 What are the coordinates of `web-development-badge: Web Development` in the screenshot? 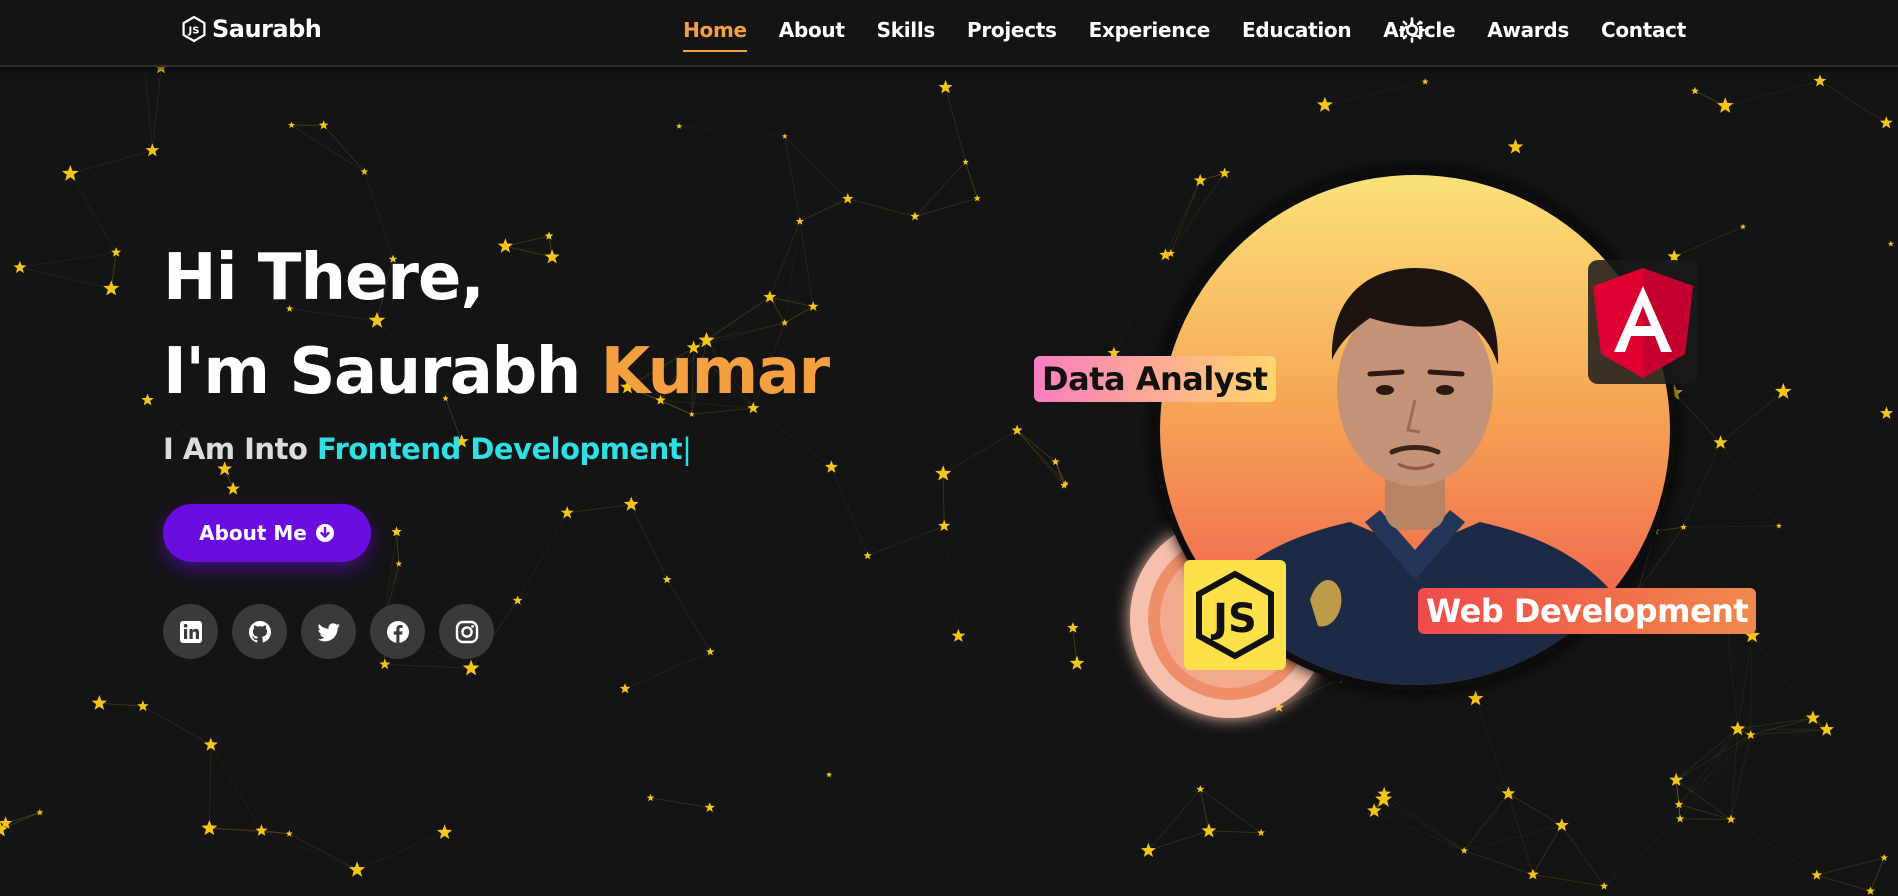 It's located at (1587, 611).